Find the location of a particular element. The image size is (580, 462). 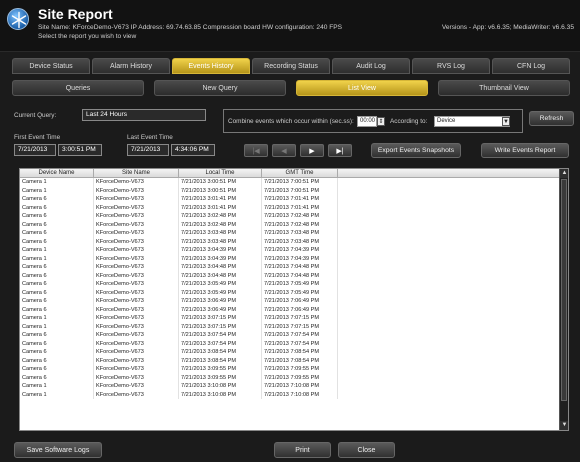

last-frame-button: ▶| is located at coordinates (340, 150).